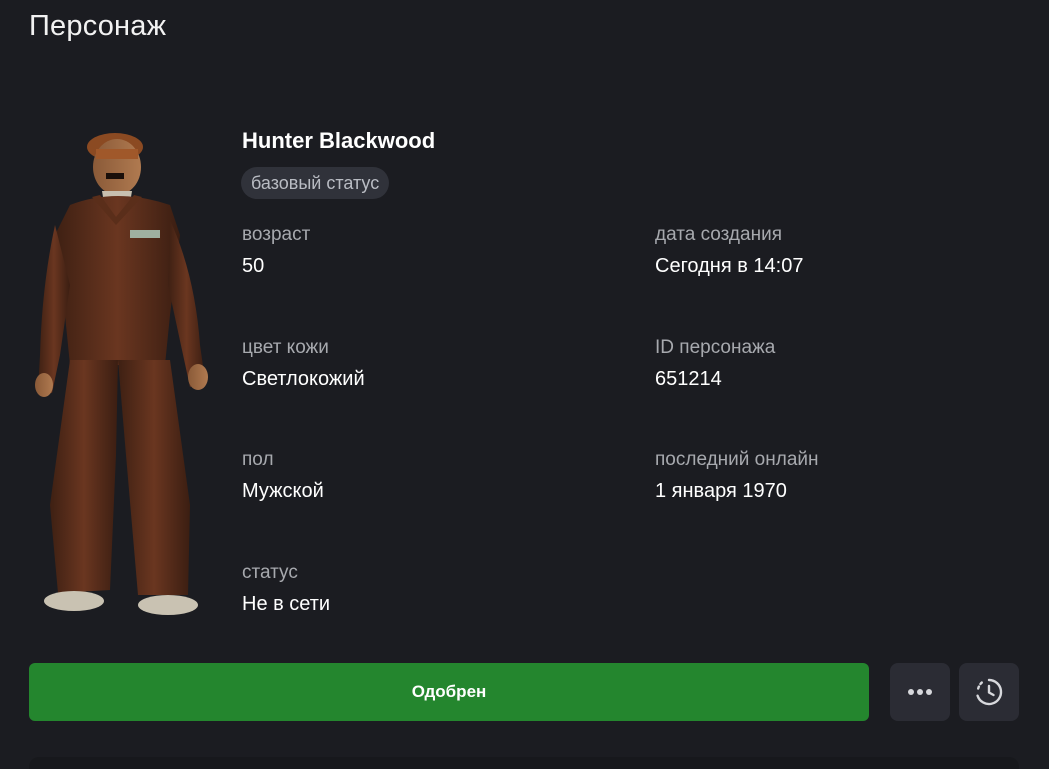  Describe the element at coordinates (276, 251) in the screenshot. I see `field-age: возраст 50` at that location.